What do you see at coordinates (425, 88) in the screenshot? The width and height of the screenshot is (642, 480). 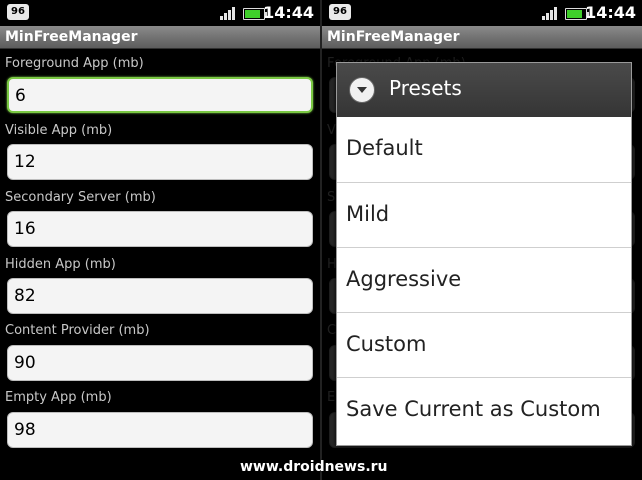 I see `dialog-title: Presets` at bounding box center [425, 88].